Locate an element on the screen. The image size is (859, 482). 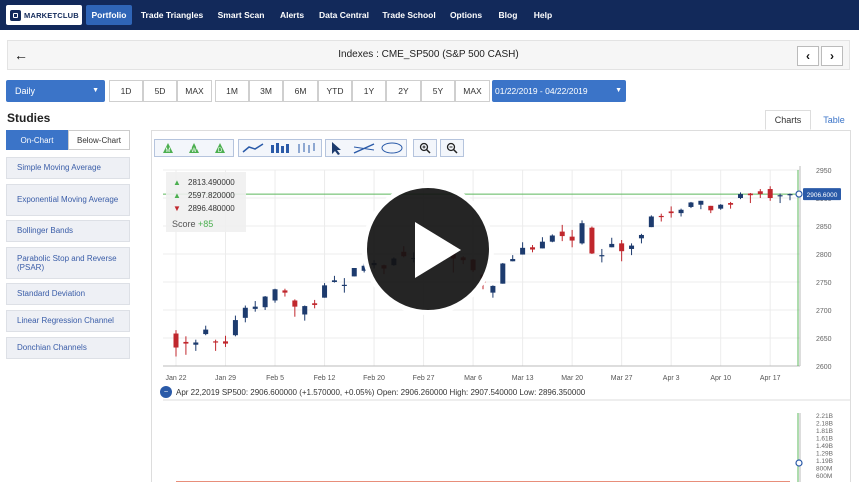
y-tick-label: 2600 is located at coordinates (824, 367).